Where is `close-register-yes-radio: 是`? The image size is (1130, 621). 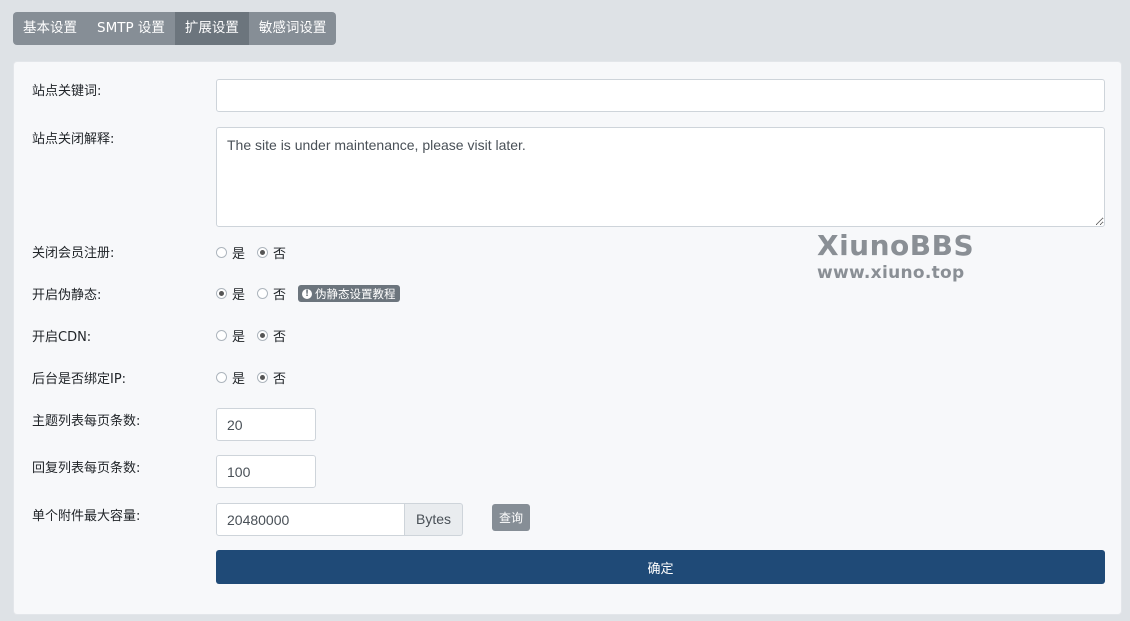 close-register-yes-radio: 是 is located at coordinates (230, 252).